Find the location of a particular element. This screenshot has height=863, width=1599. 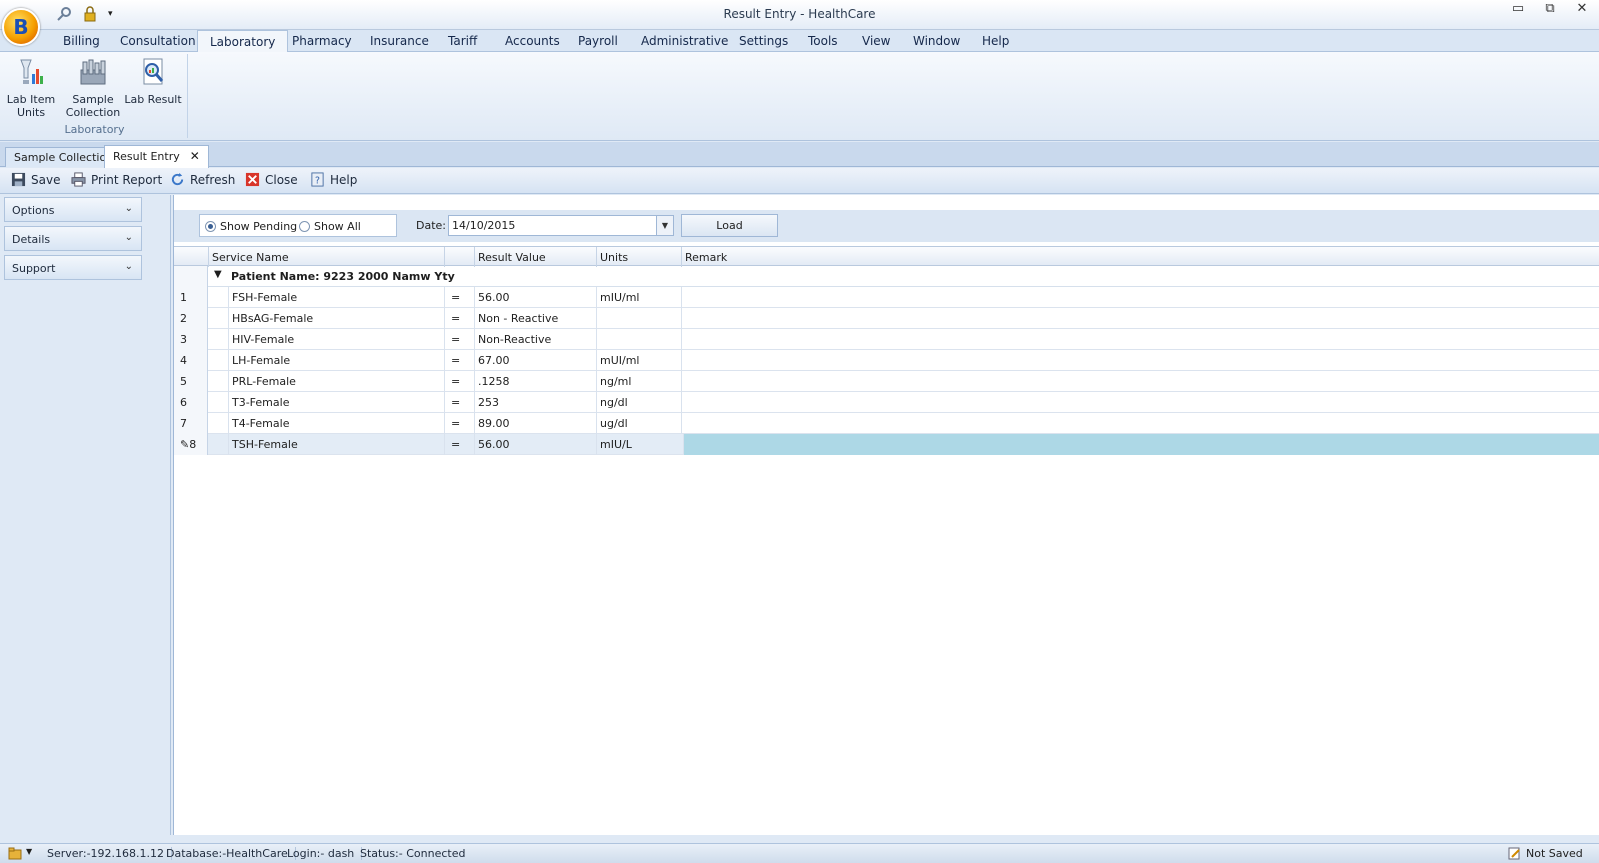

show-all-radio: Show All is located at coordinates (330, 226).